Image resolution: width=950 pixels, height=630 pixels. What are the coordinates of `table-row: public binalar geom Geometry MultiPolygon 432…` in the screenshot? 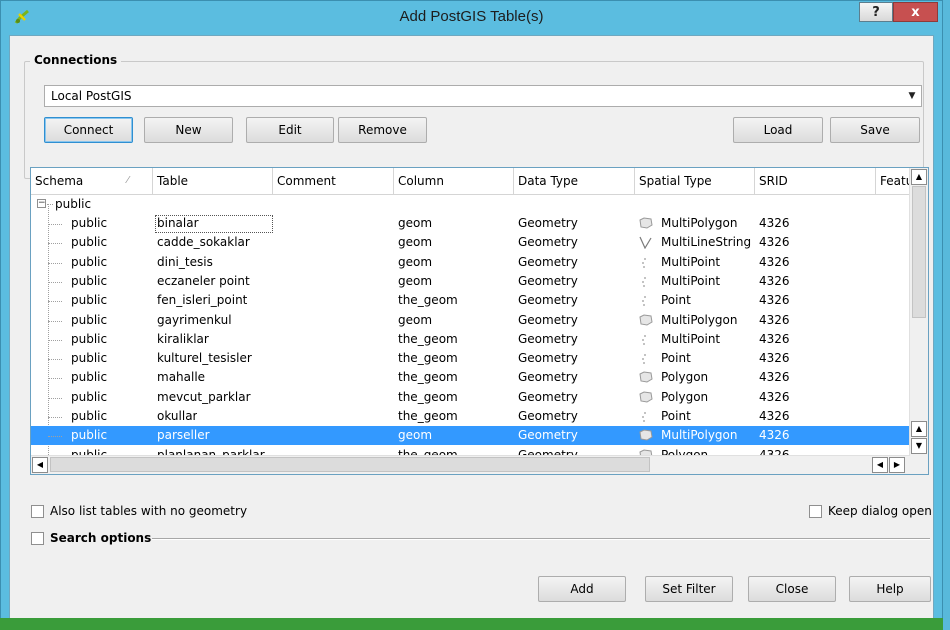 It's located at (471, 223).